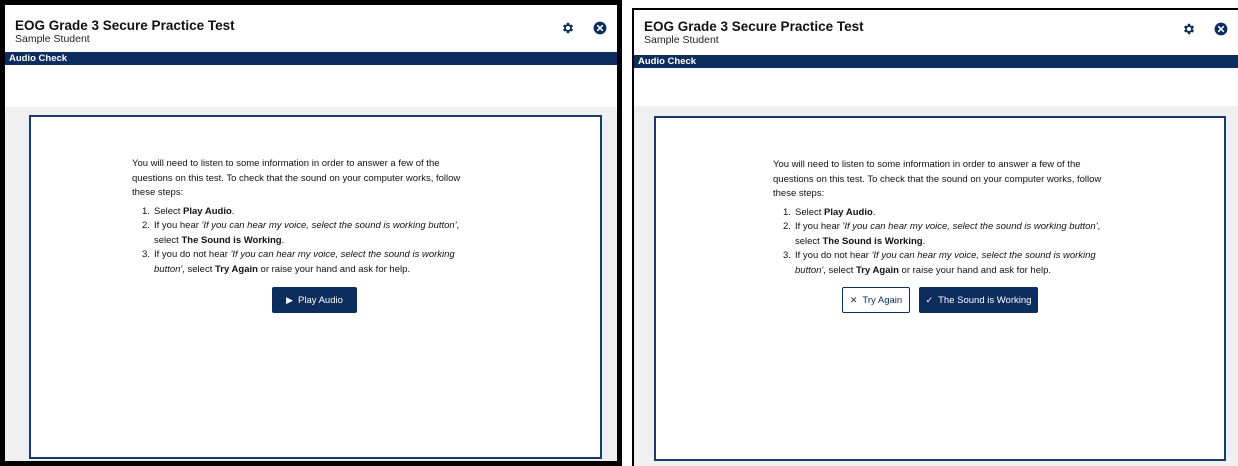 The height and width of the screenshot is (466, 1238). I want to click on checkmark-icon: ✓, so click(929, 299).